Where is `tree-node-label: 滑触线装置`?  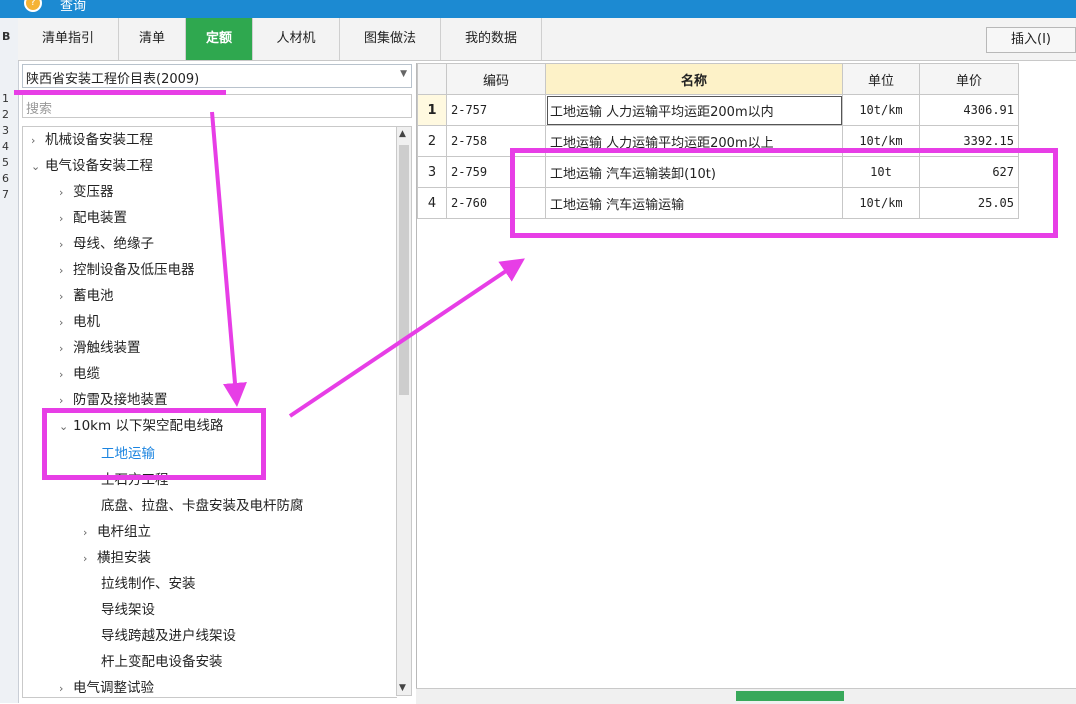 tree-node-label: 滑触线装置 is located at coordinates (107, 348).